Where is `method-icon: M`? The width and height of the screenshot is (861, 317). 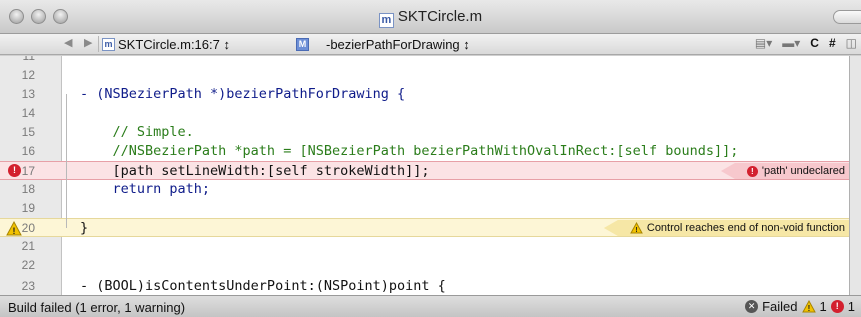 method-icon: M is located at coordinates (302, 44).